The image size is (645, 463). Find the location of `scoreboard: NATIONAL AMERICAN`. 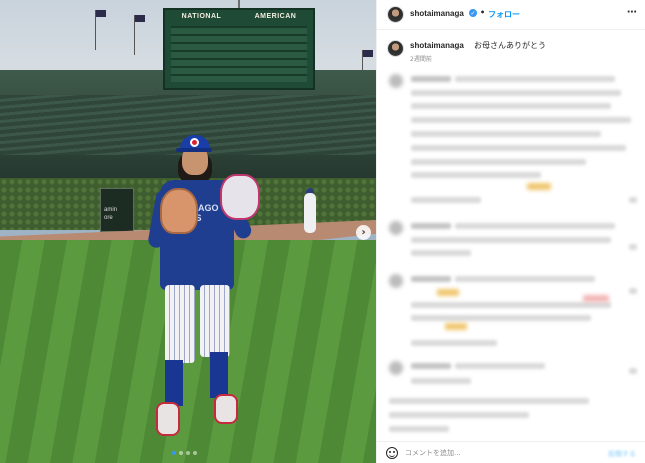

scoreboard: NATIONAL AMERICAN is located at coordinates (239, 49).